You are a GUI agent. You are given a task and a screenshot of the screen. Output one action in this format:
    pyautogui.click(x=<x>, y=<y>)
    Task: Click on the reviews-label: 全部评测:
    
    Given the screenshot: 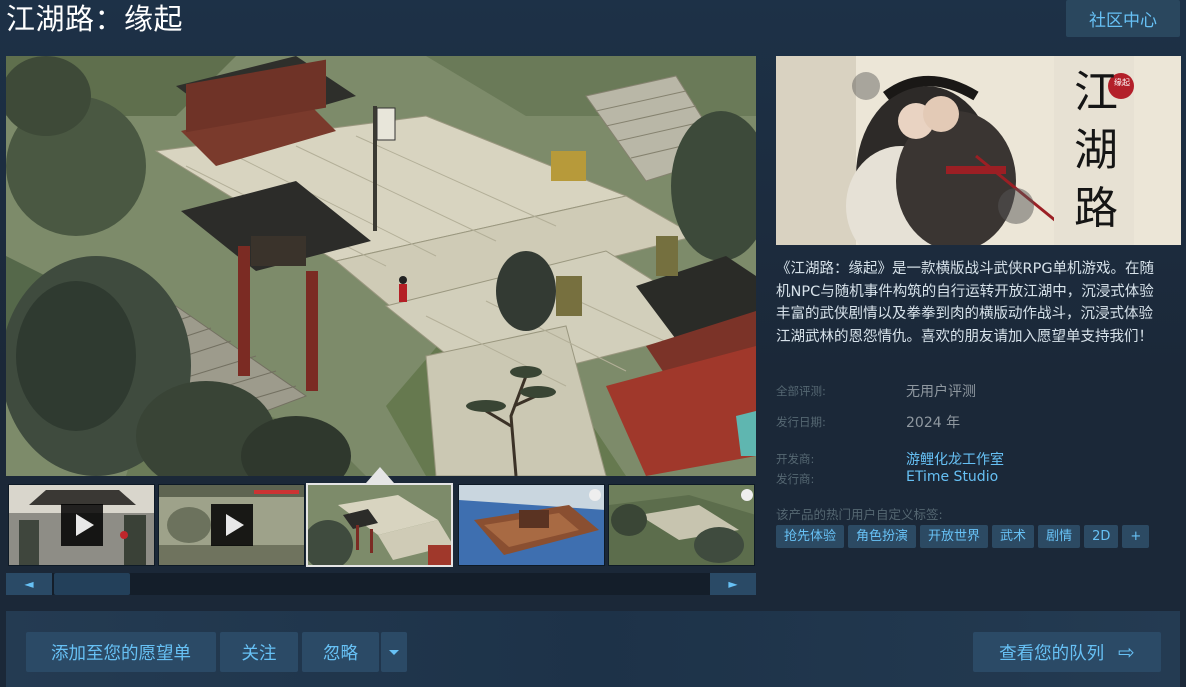 What is the action you would take?
    pyautogui.click(x=801, y=391)
    